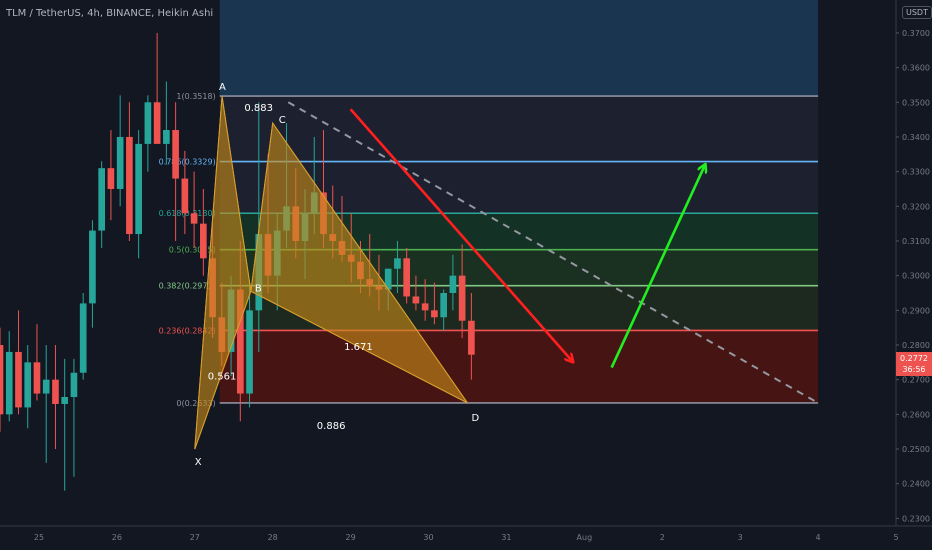  What do you see at coordinates (914, 364) in the screenshot?
I see `last-price-badge: 0.2772 36:56` at bounding box center [914, 364].